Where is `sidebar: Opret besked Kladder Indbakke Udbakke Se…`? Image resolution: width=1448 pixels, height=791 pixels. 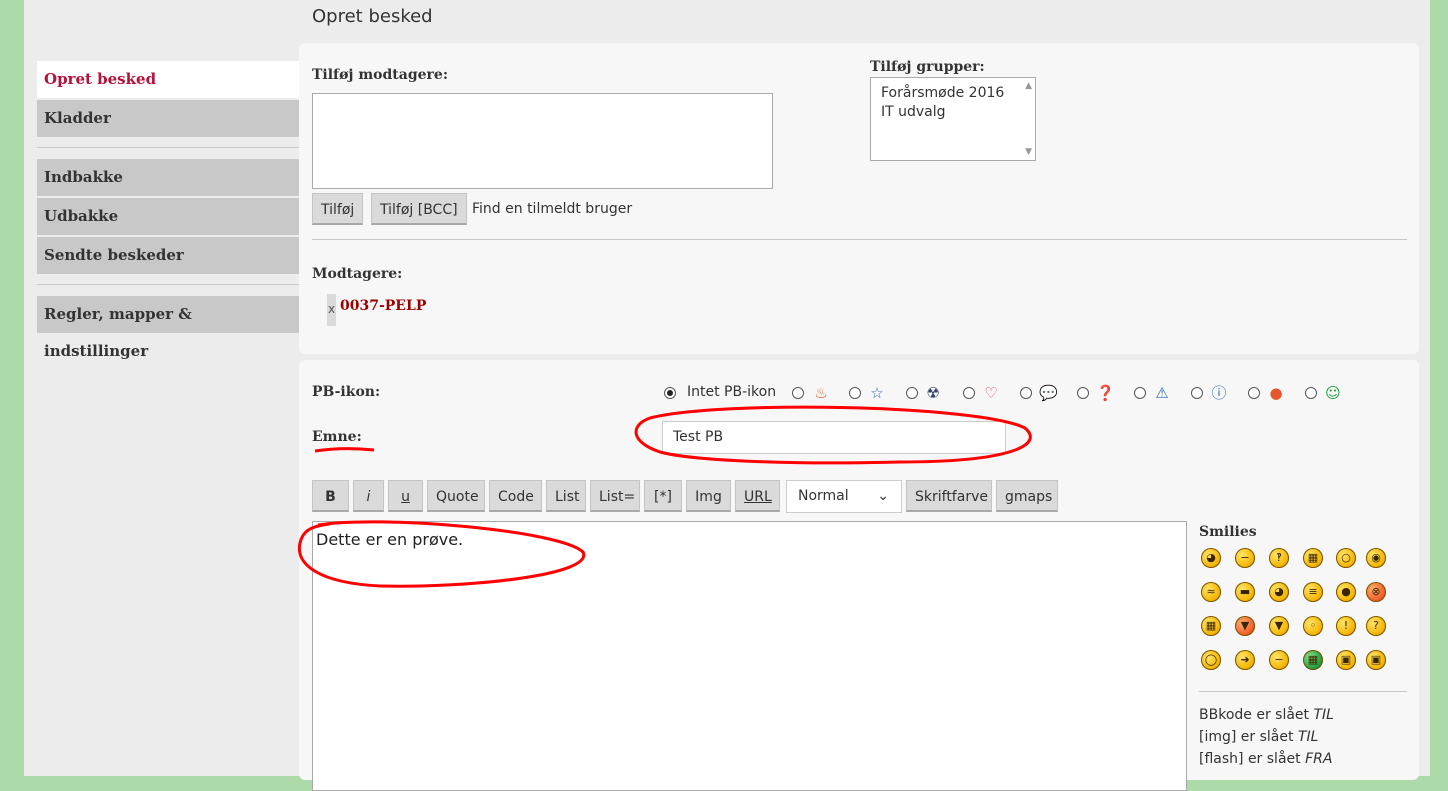 sidebar: Opret besked Kladder Indbakke Udbakke Se… is located at coordinates (168, 210).